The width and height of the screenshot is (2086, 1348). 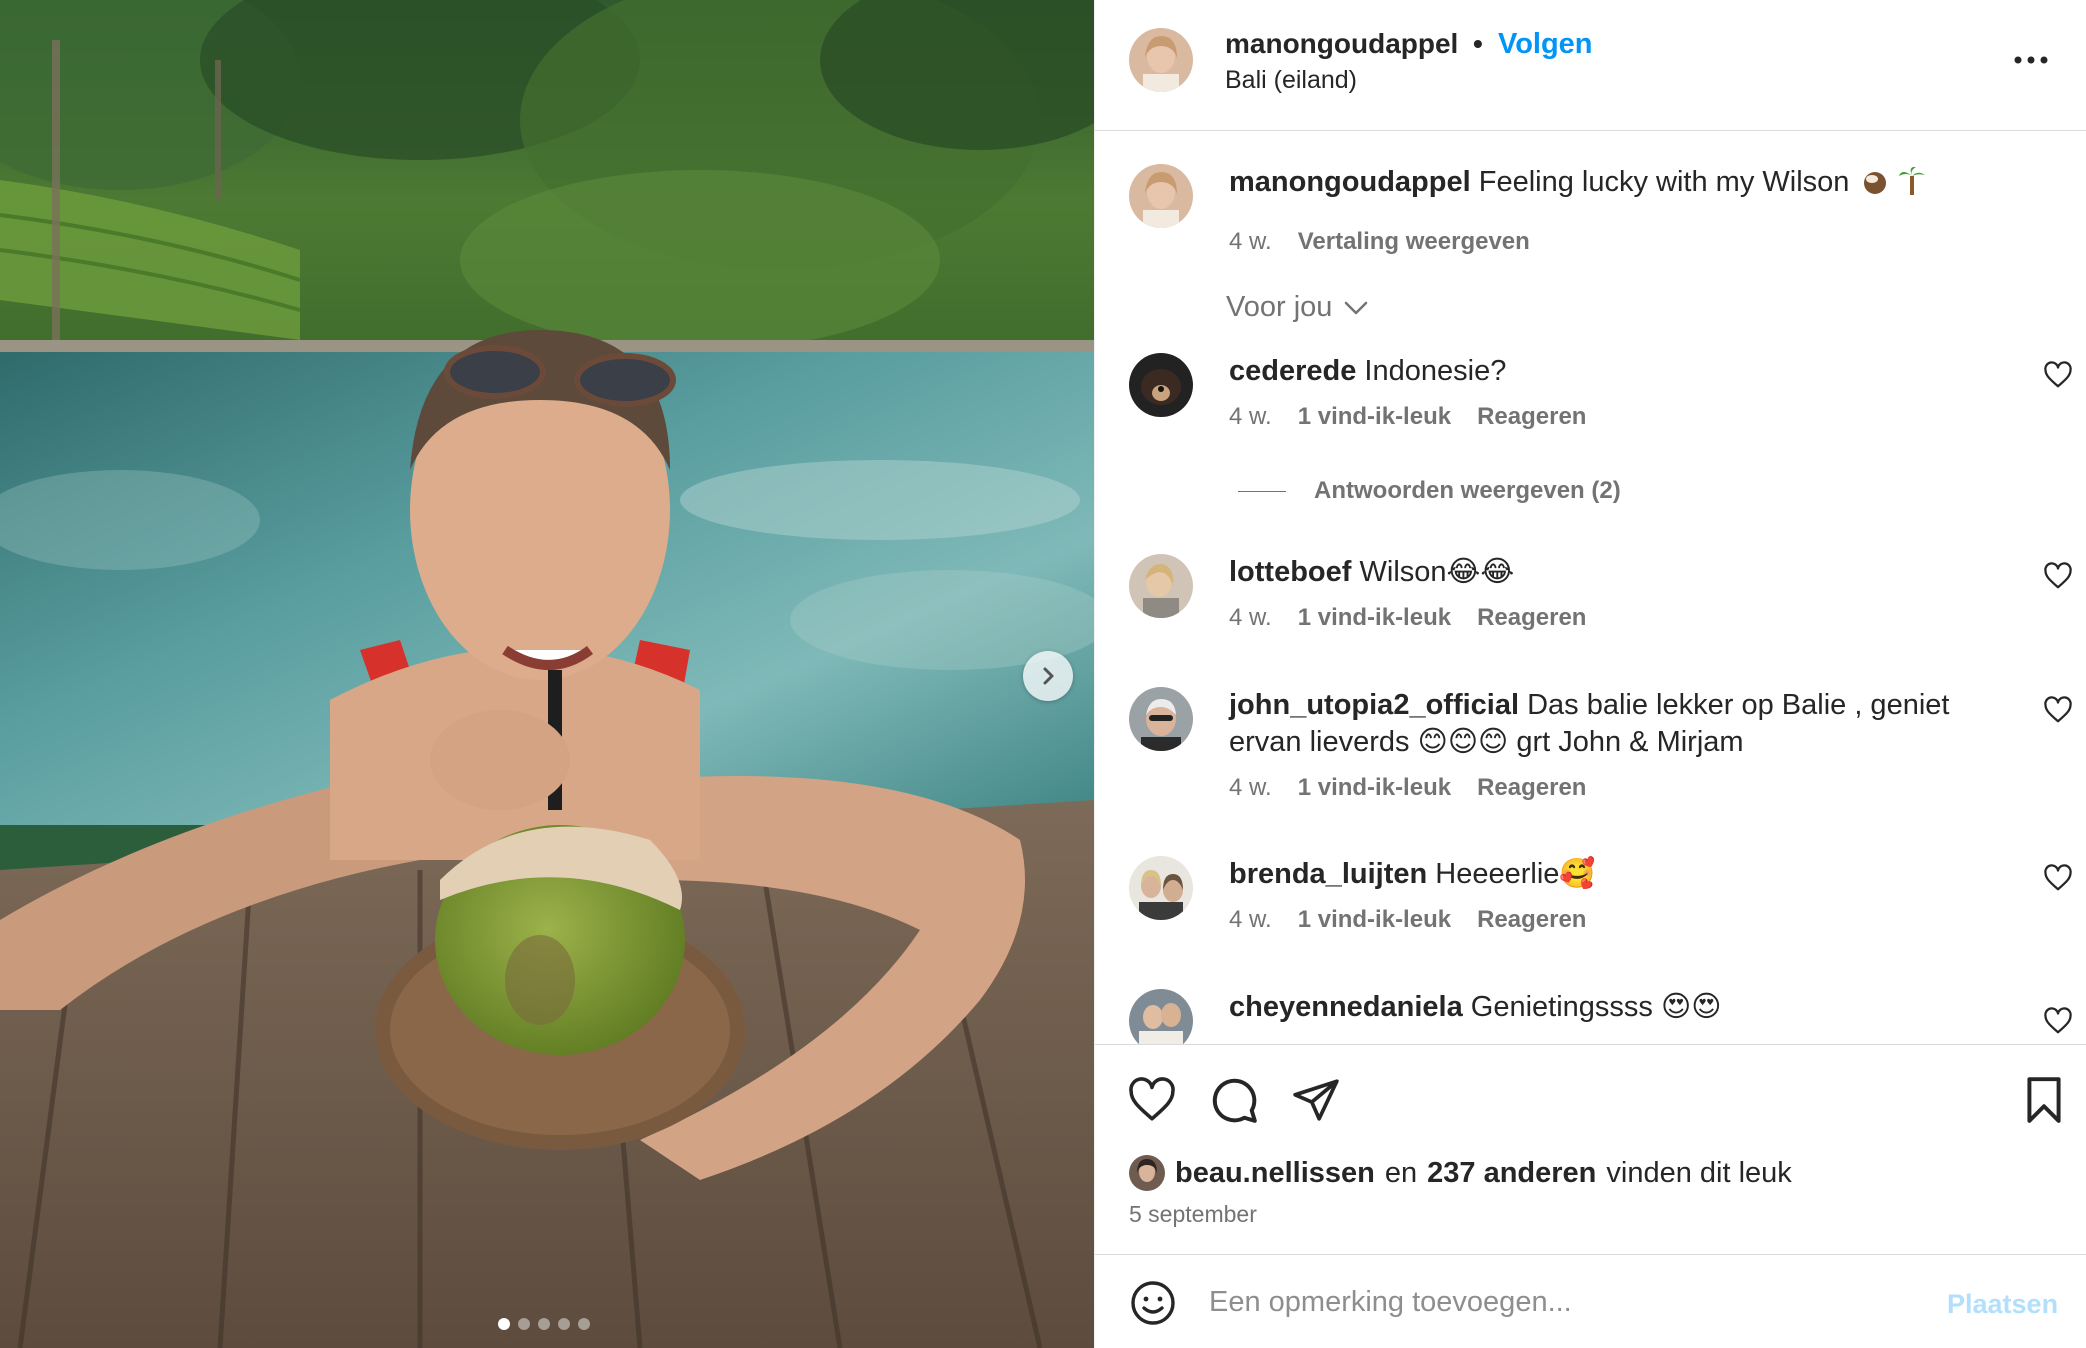 I want to click on chevron-right-icon, so click(x=1048, y=676).